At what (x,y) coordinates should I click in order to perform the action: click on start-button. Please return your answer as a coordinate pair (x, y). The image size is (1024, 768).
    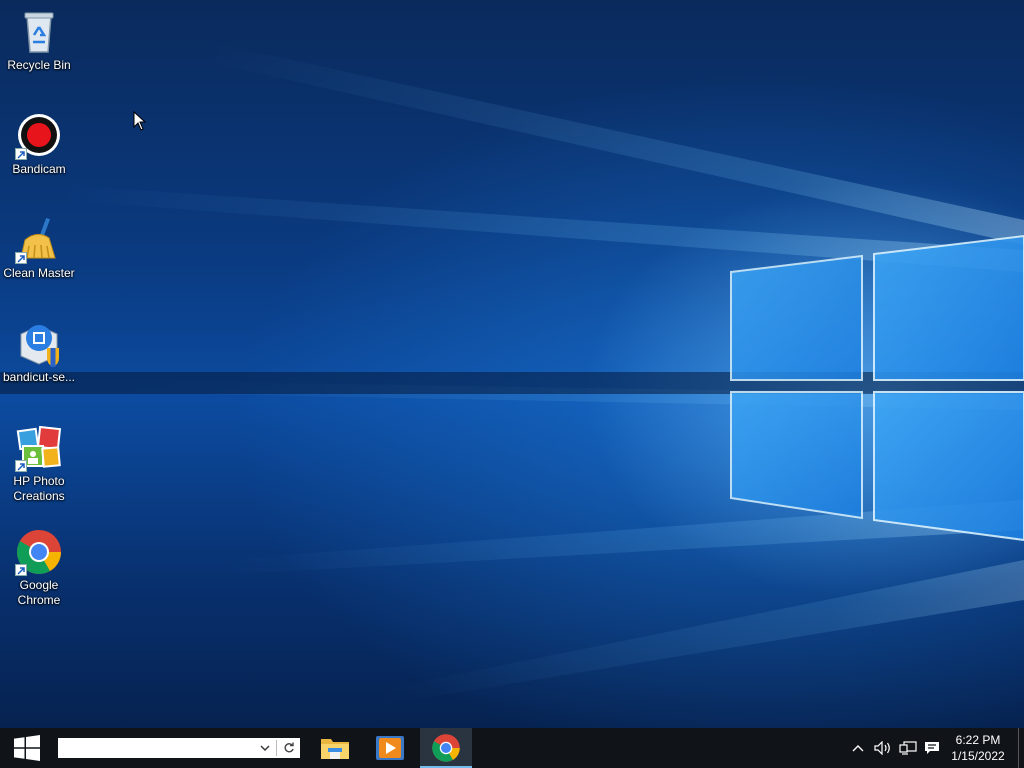
    Looking at the image, I should click on (27, 748).